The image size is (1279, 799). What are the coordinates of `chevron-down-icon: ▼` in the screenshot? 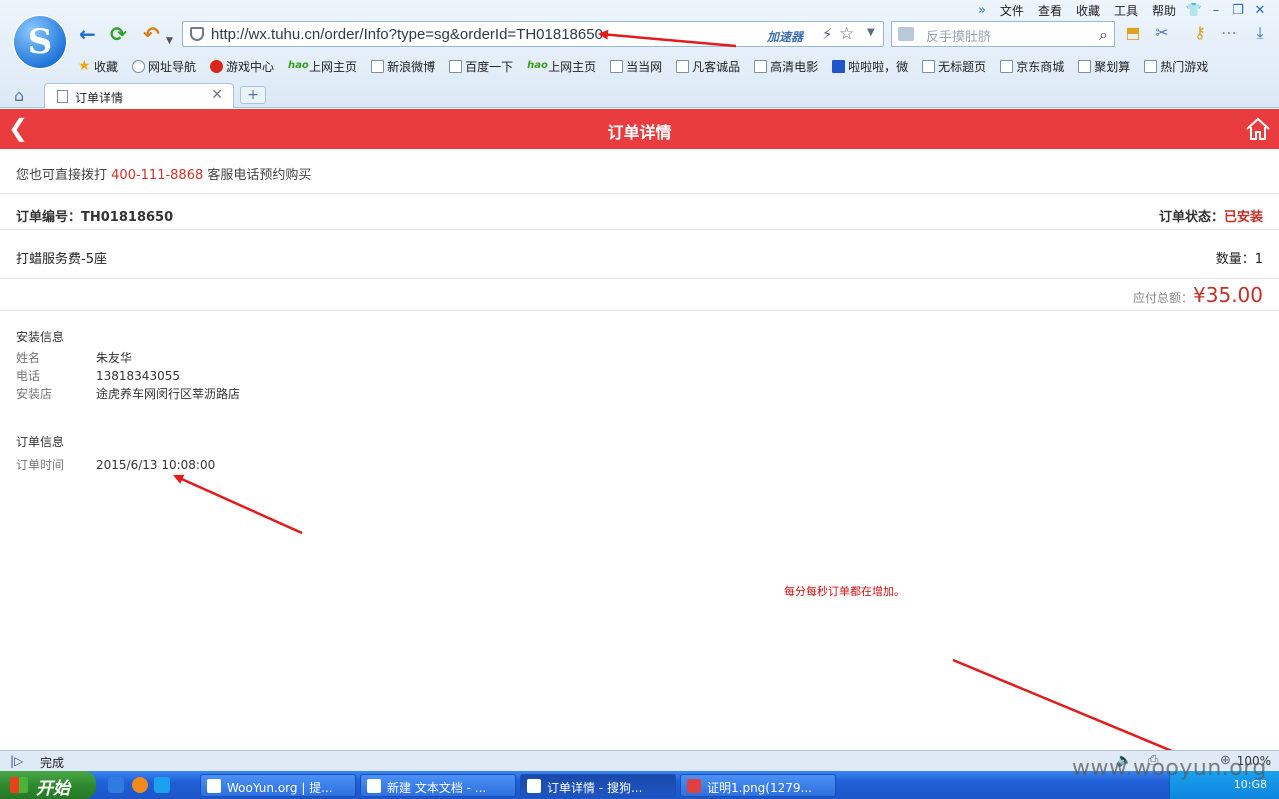 It's located at (169, 41).